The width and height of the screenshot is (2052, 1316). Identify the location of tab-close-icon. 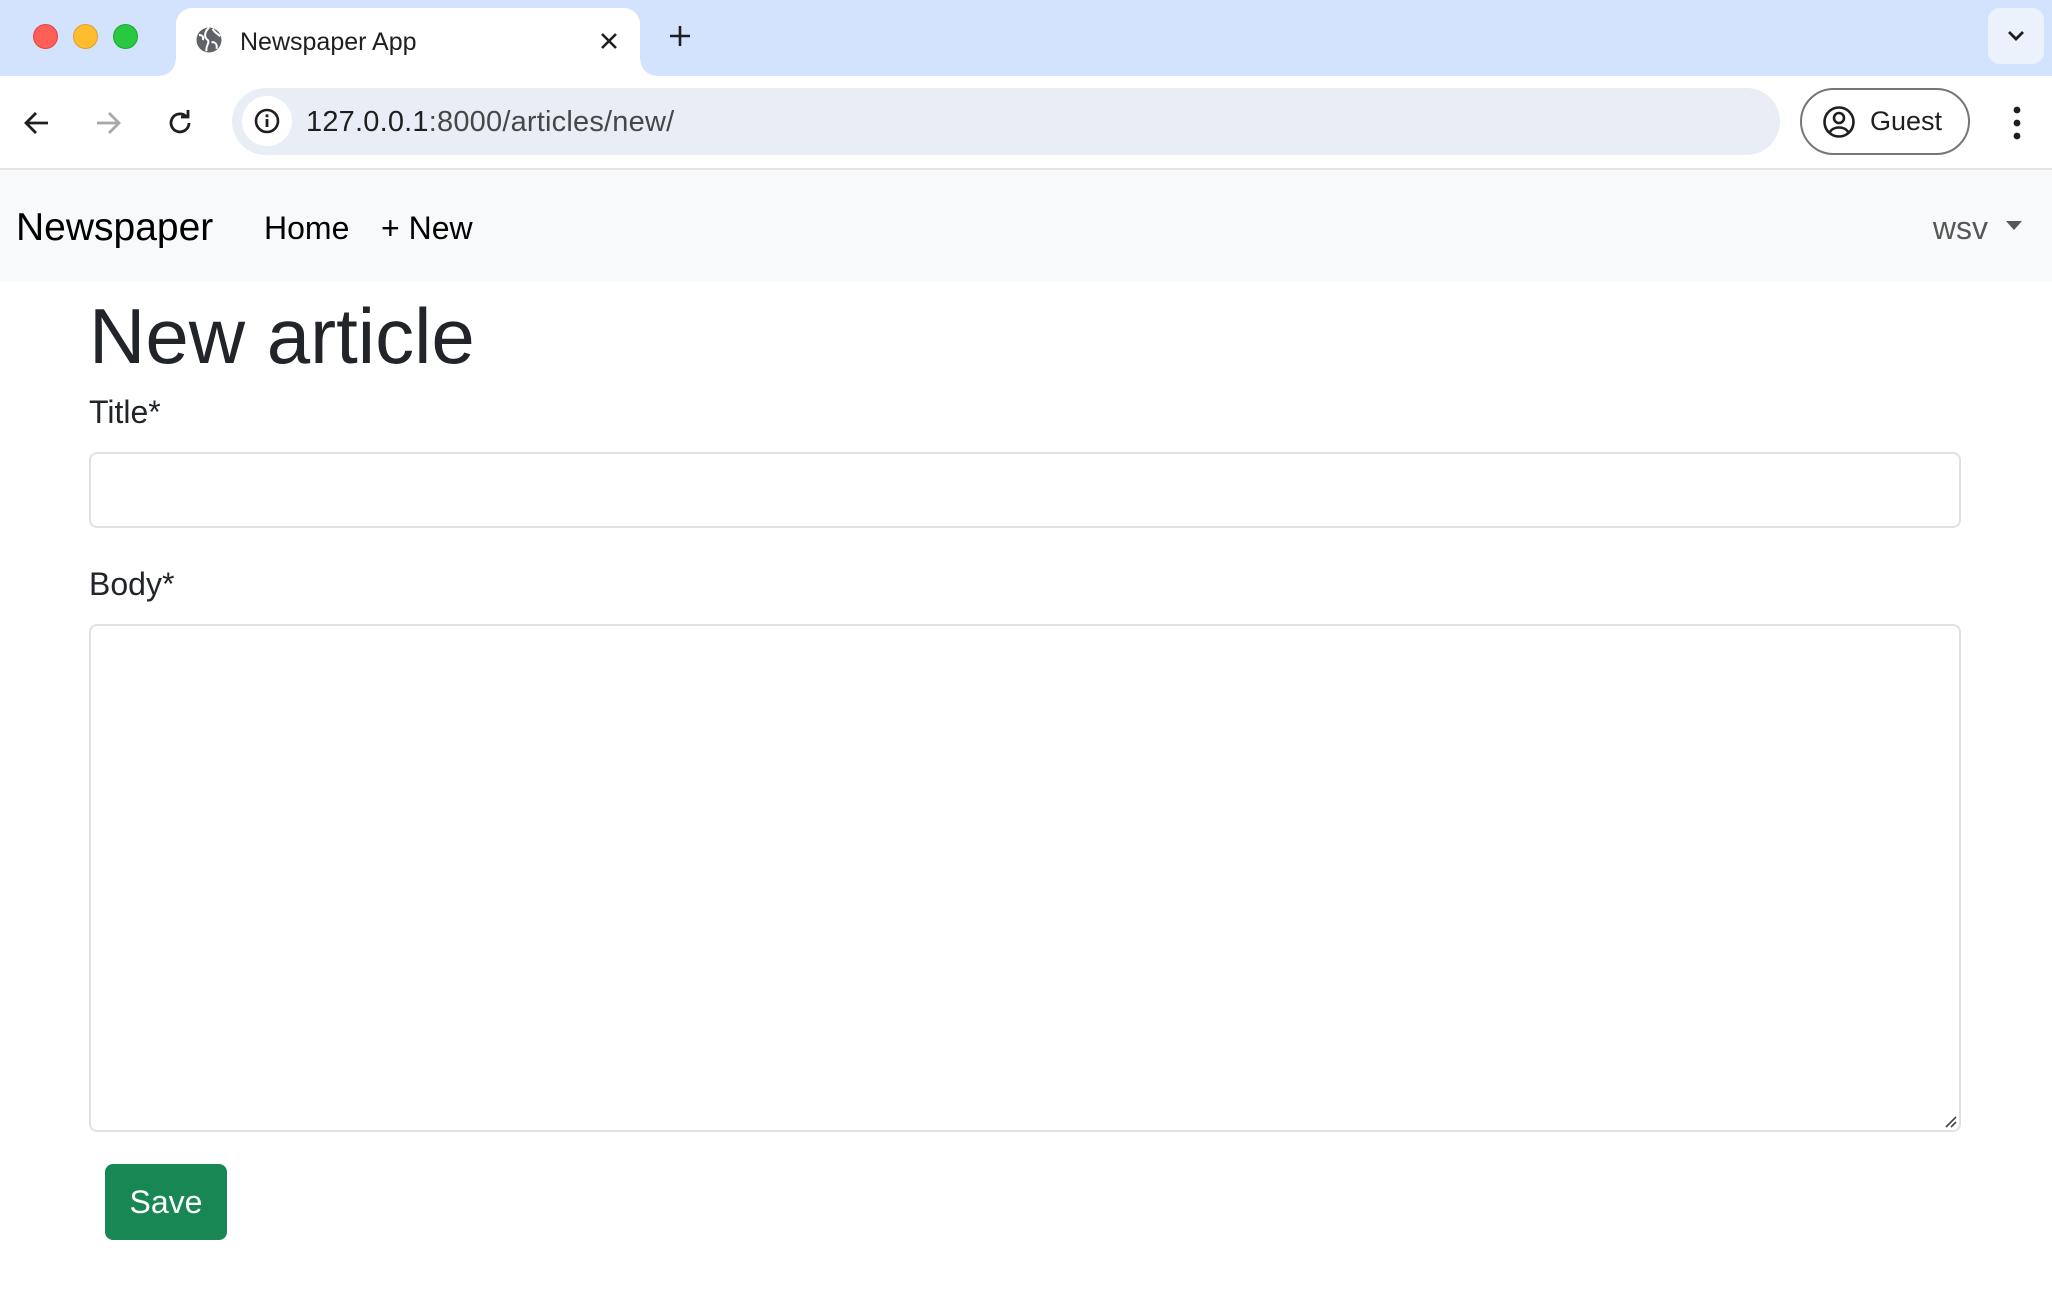
(609, 41).